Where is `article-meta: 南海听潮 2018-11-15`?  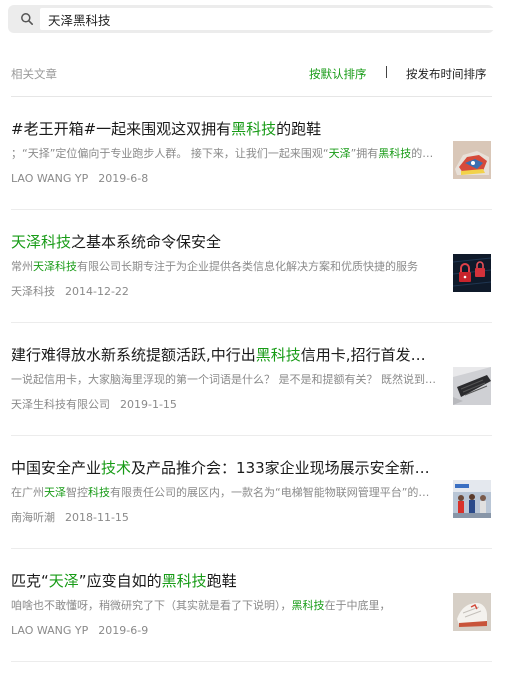 article-meta: 南海听潮 2018-11-15 is located at coordinates (70, 518).